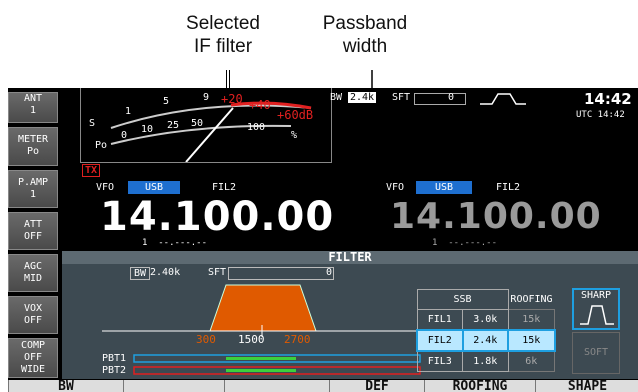 Image resolution: width=638 pixels, height=392 pixels. Describe the element at coordinates (124, 135) in the screenshot. I see `meter-po-0: 0` at that location.